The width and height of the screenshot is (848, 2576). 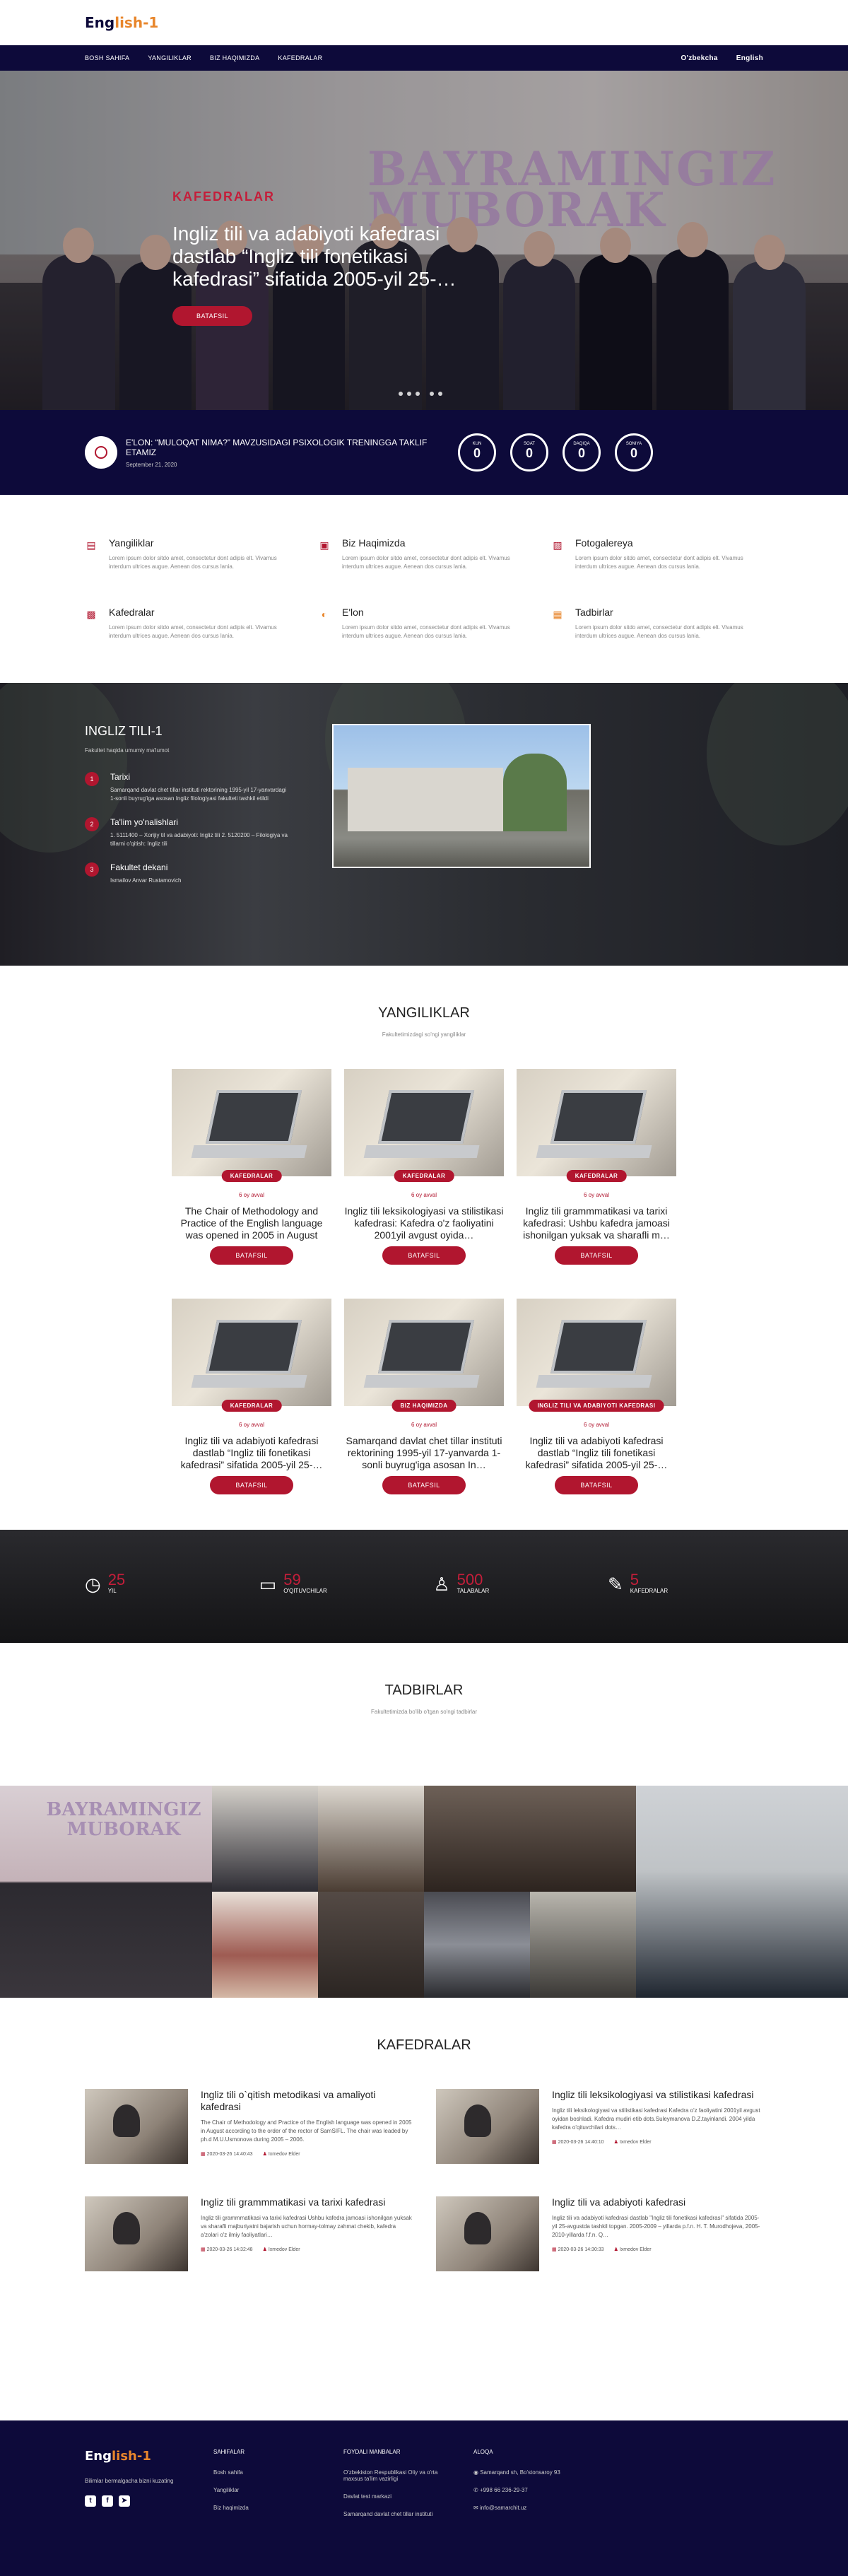 I want to click on footer-address: ◉ Samarqand sh, Bo'stonsaroy 93, so click(x=544, y=2472).